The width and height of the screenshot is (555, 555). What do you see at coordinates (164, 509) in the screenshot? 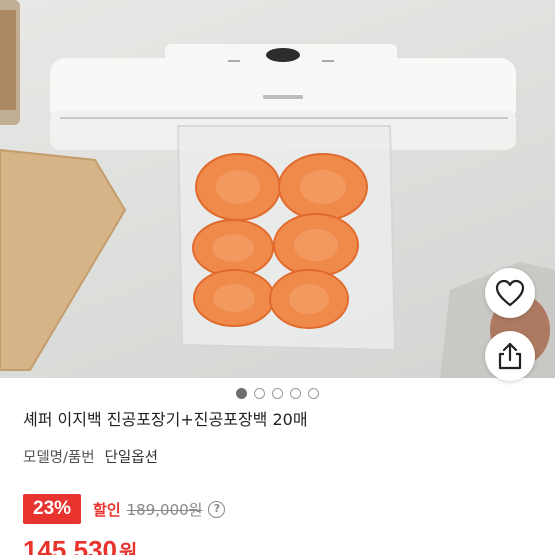
I see `original-price: 189,000원` at bounding box center [164, 509].